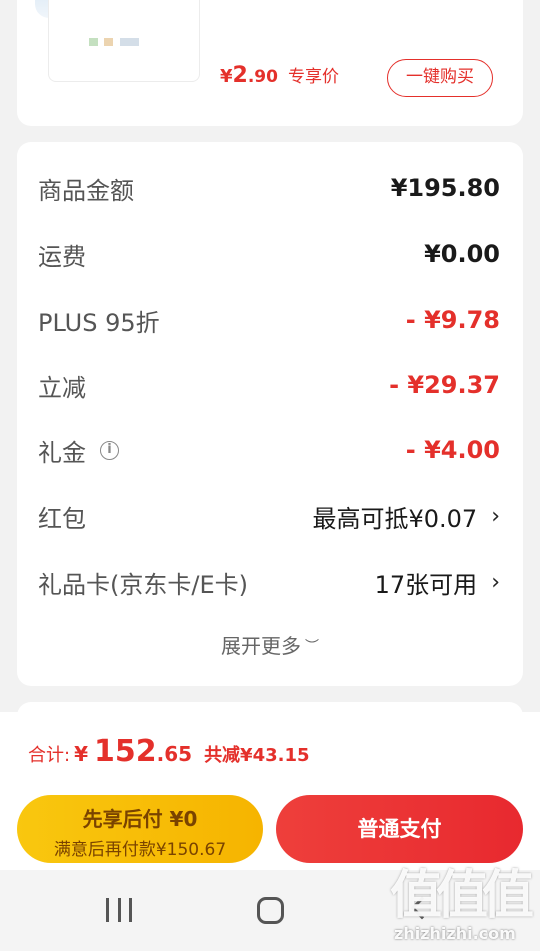  I want to click on row-value-wrap: 最高可抵¥0.07 ›, so click(406, 516).